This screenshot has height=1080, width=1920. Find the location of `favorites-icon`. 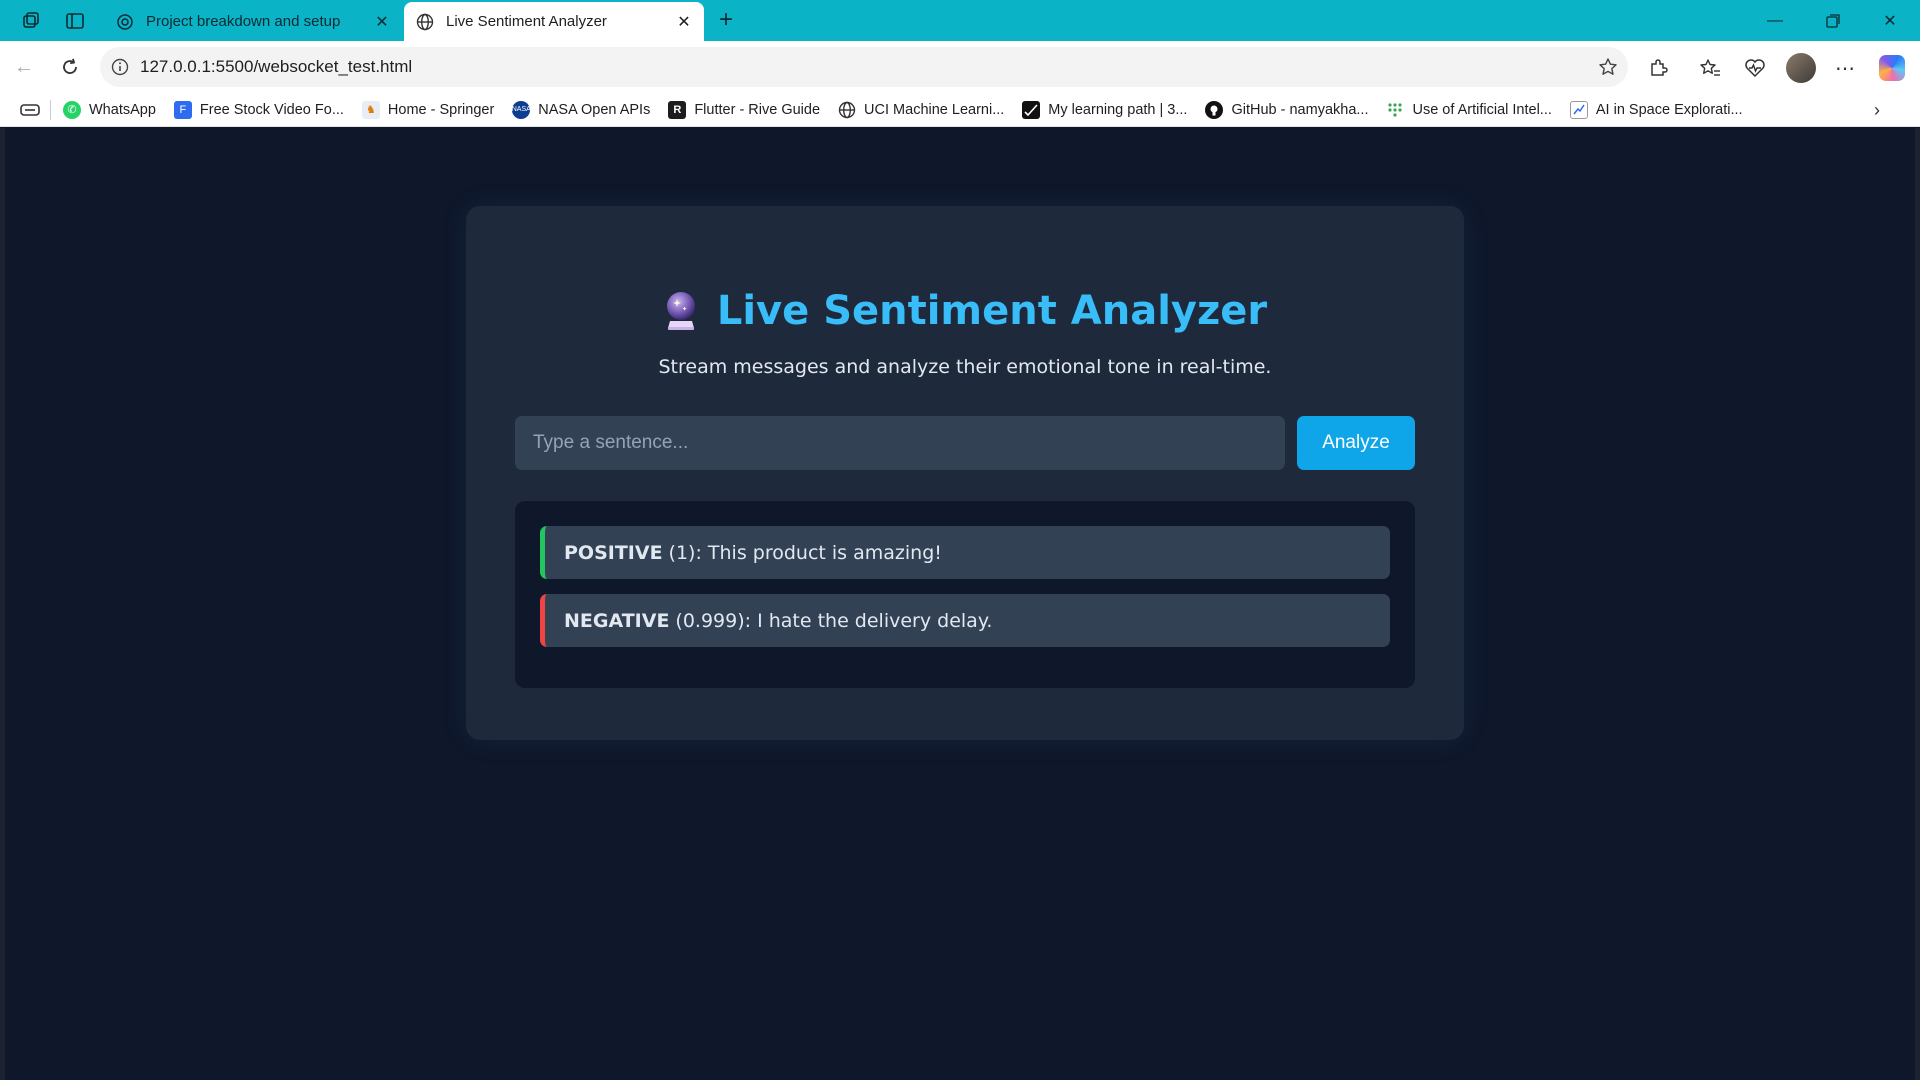

favorites-icon is located at coordinates (1710, 68).